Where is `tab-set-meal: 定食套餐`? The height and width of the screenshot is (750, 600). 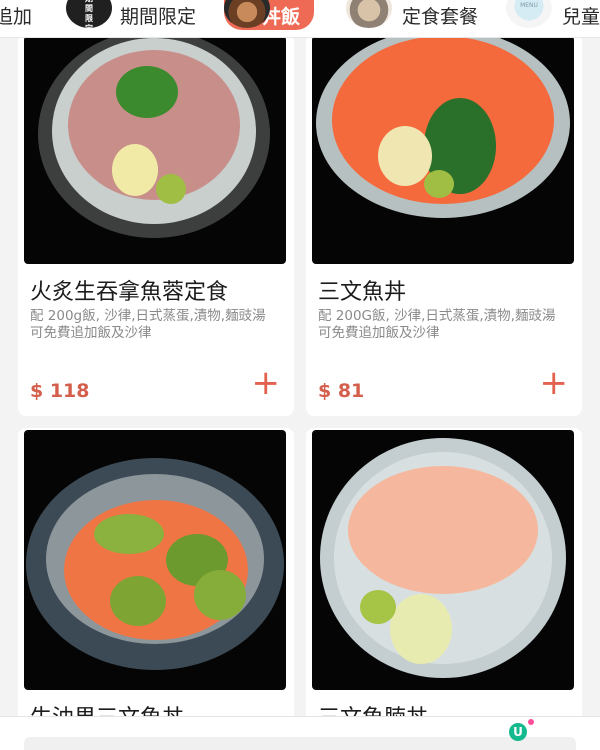 tab-set-meal: 定食套餐 is located at coordinates (421, 15).